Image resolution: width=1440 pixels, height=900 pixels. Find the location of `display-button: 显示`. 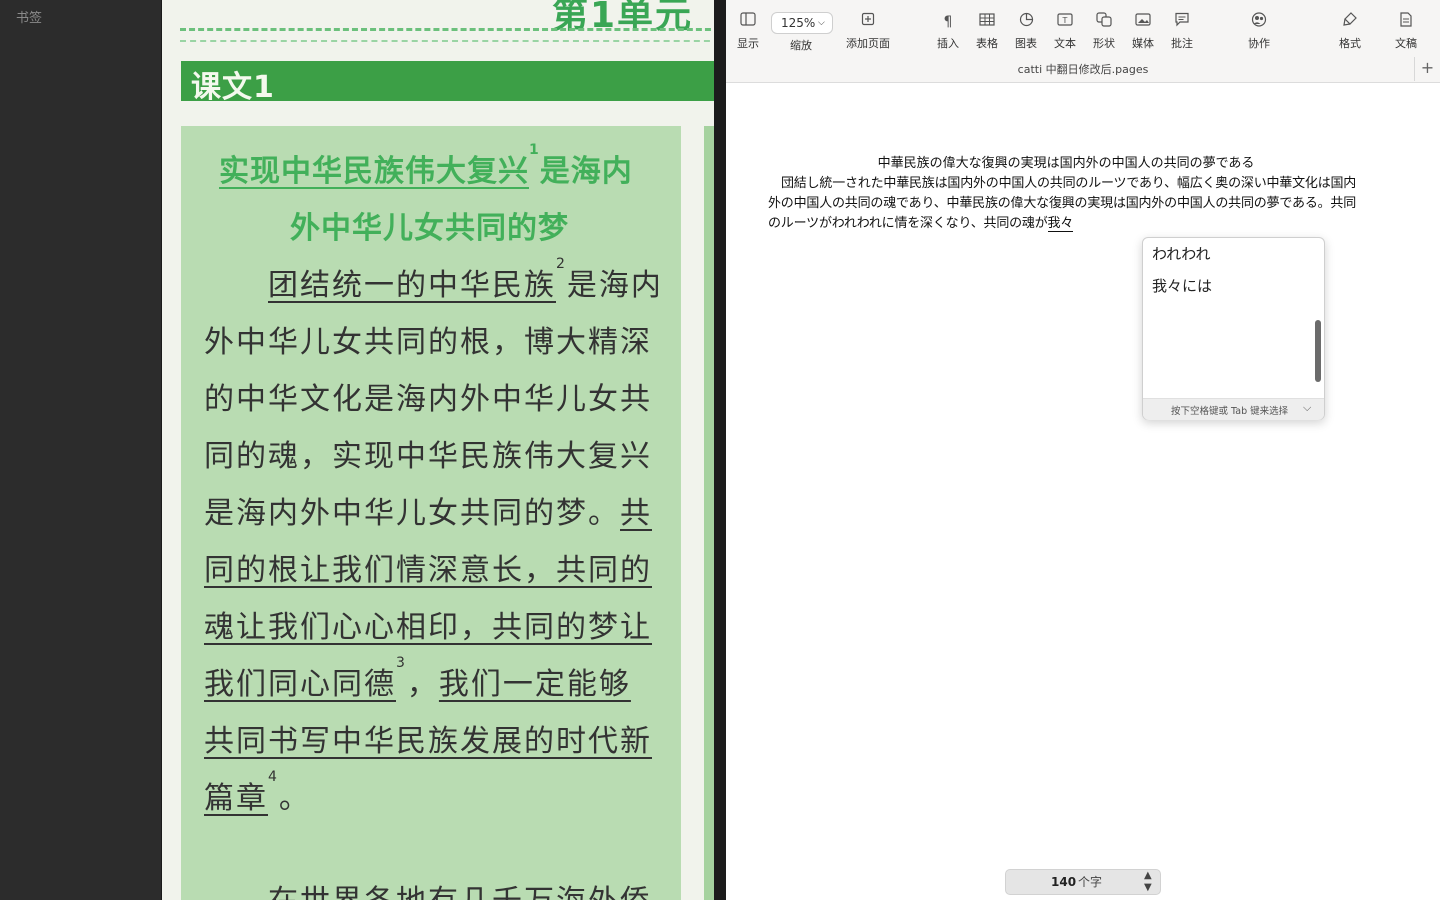

display-button: 显示 is located at coordinates (748, 31).